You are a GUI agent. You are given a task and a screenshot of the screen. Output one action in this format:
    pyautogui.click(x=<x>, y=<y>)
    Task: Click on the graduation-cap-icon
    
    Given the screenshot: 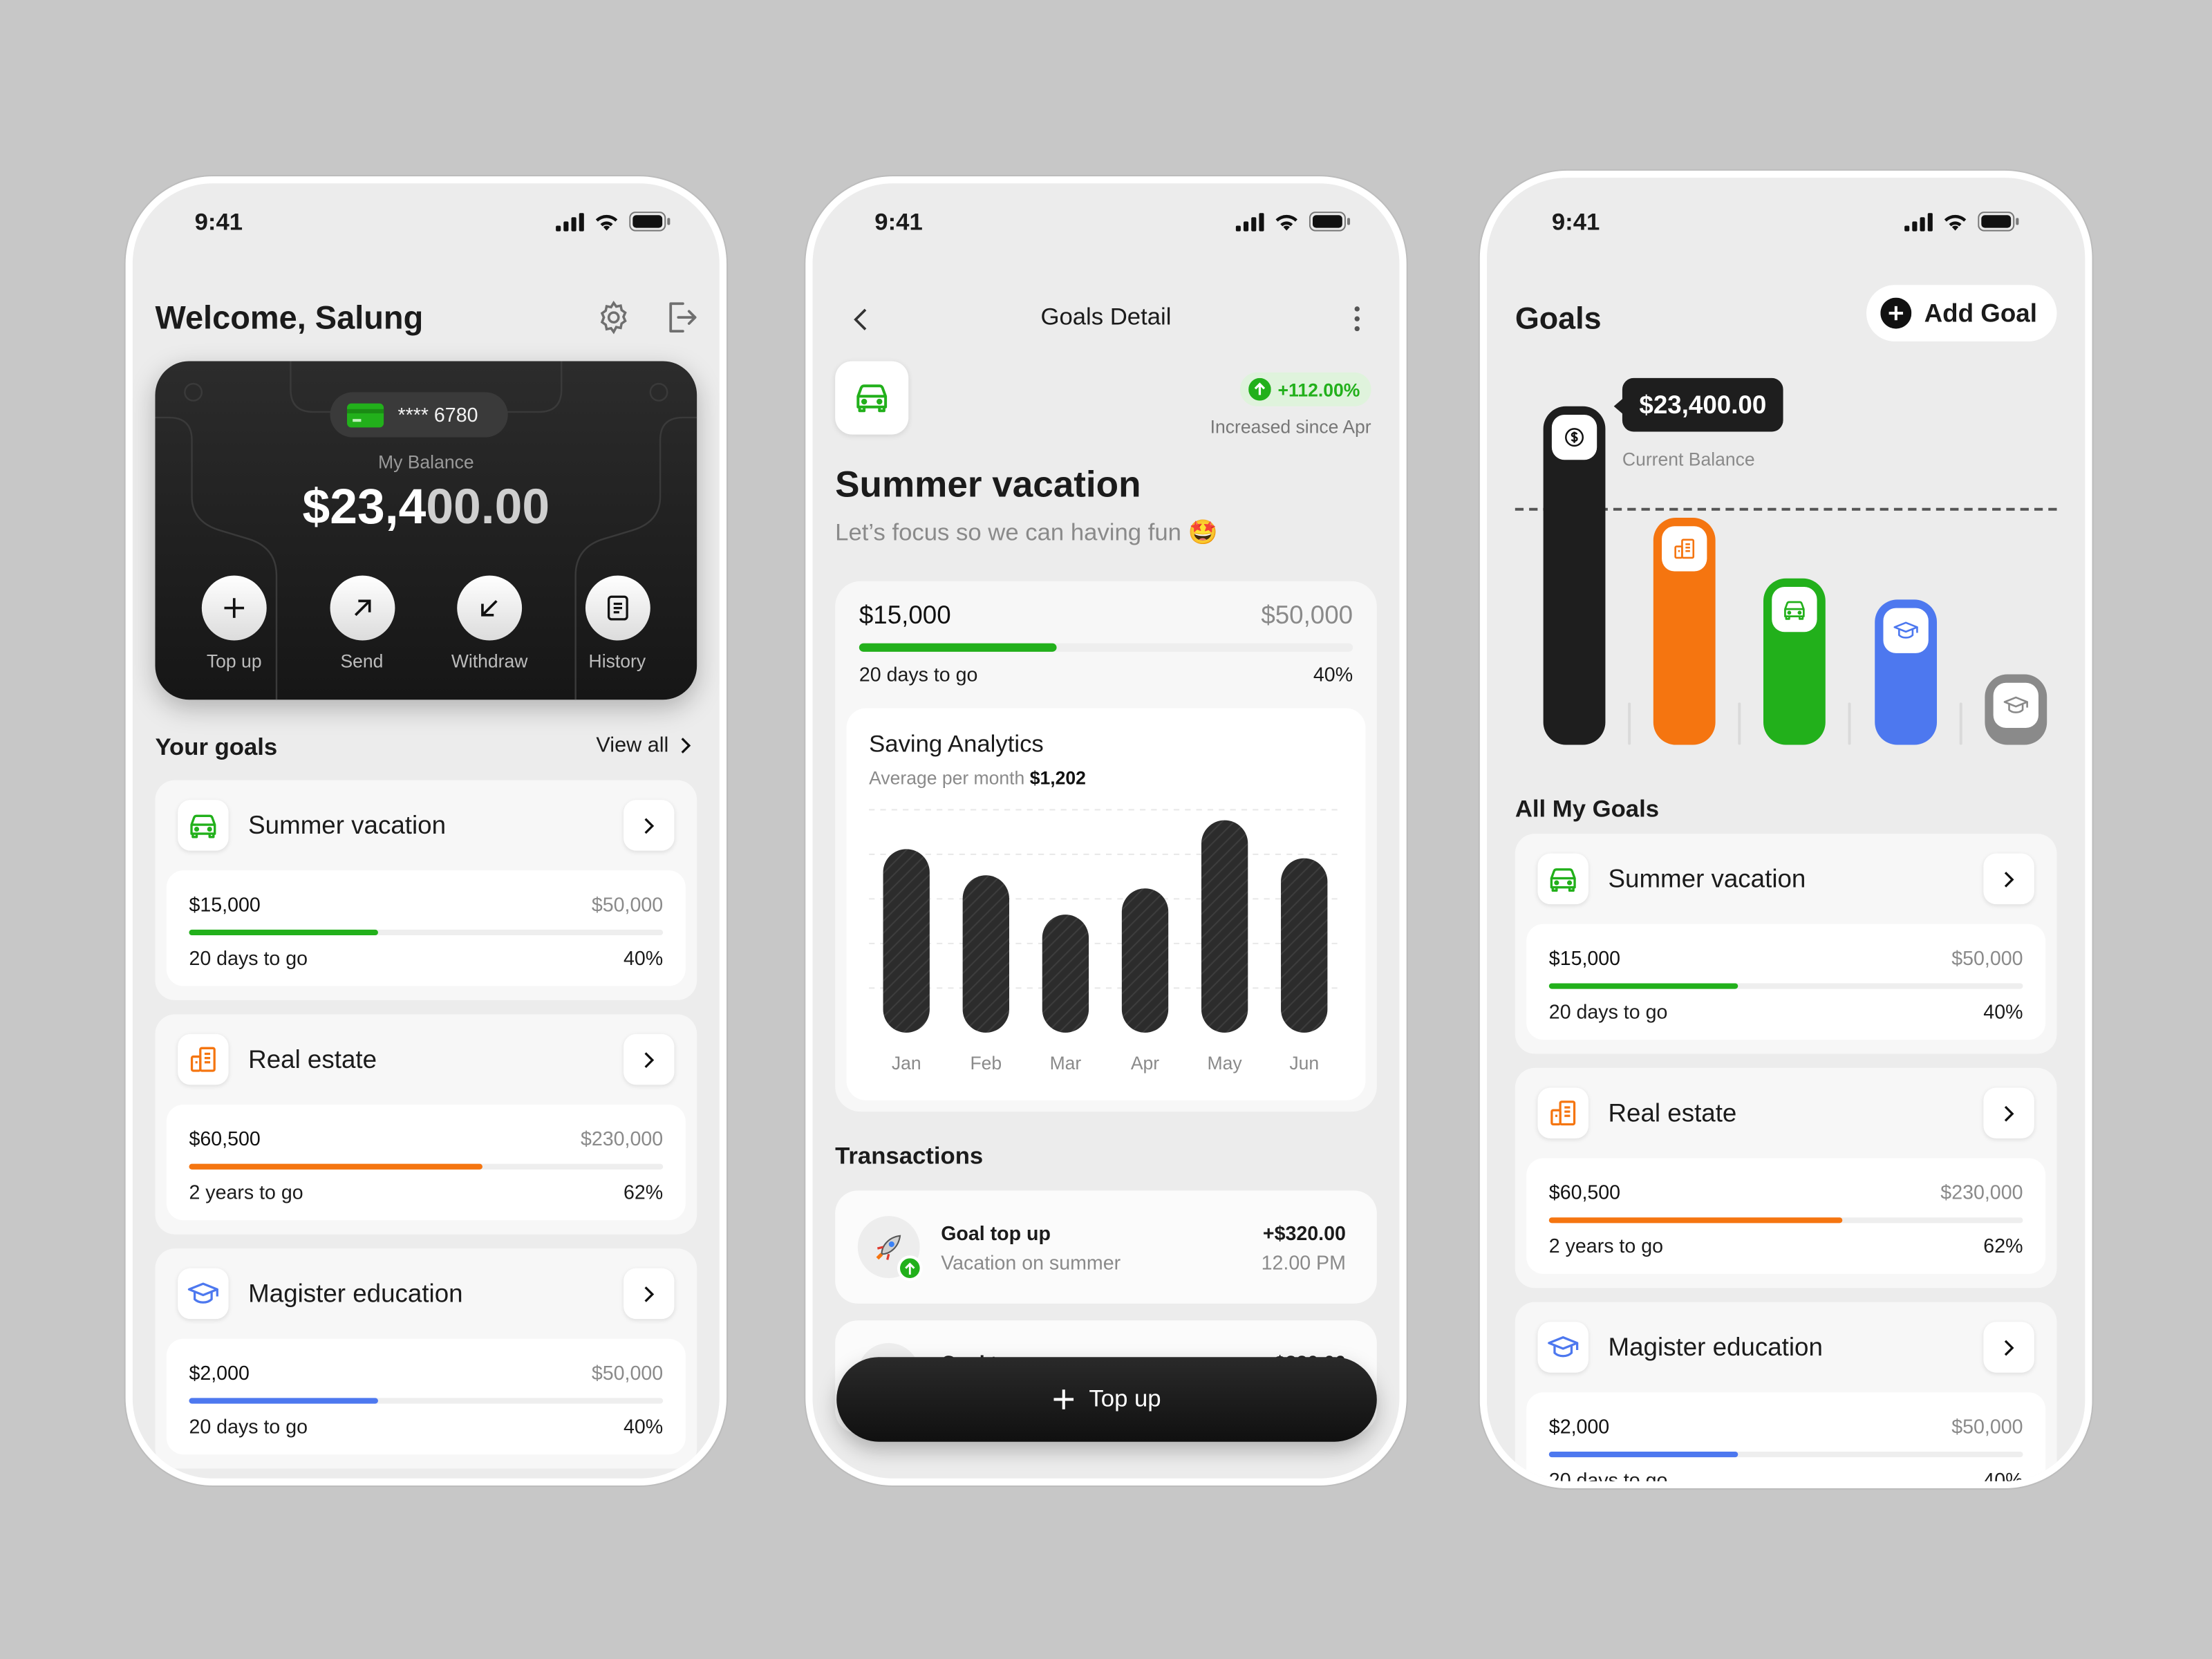 What is the action you would take?
    pyautogui.click(x=1563, y=1347)
    